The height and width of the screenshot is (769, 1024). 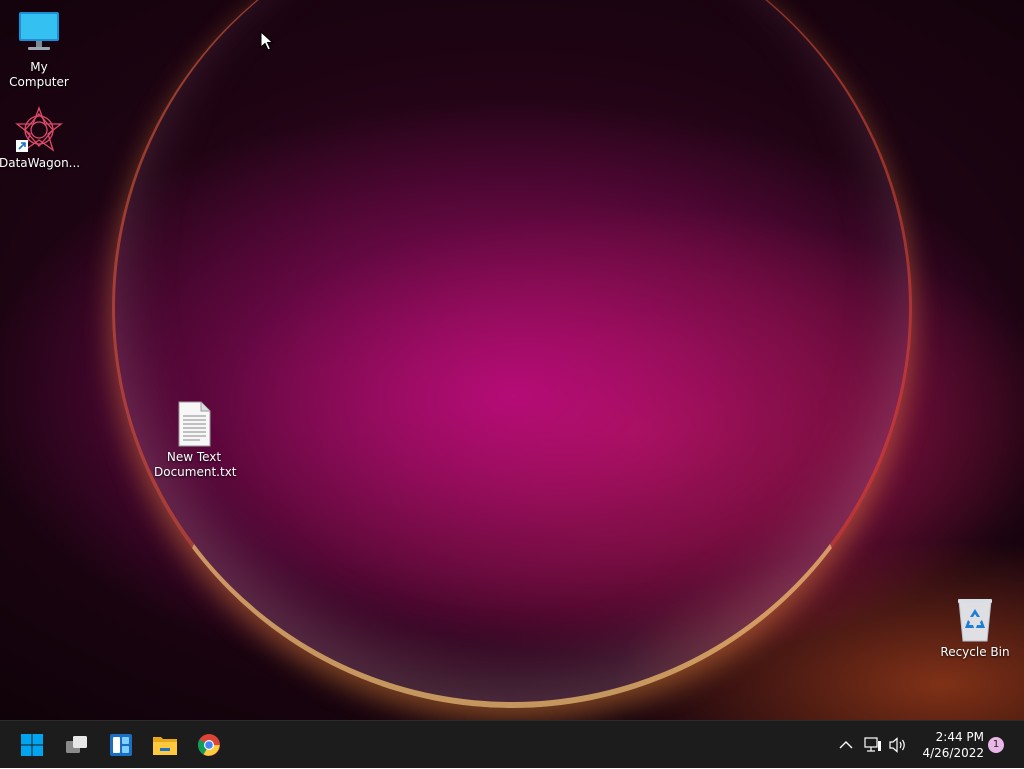 What do you see at coordinates (194, 424) in the screenshot?
I see `text-document-icon` at bounding box center [194, 424].